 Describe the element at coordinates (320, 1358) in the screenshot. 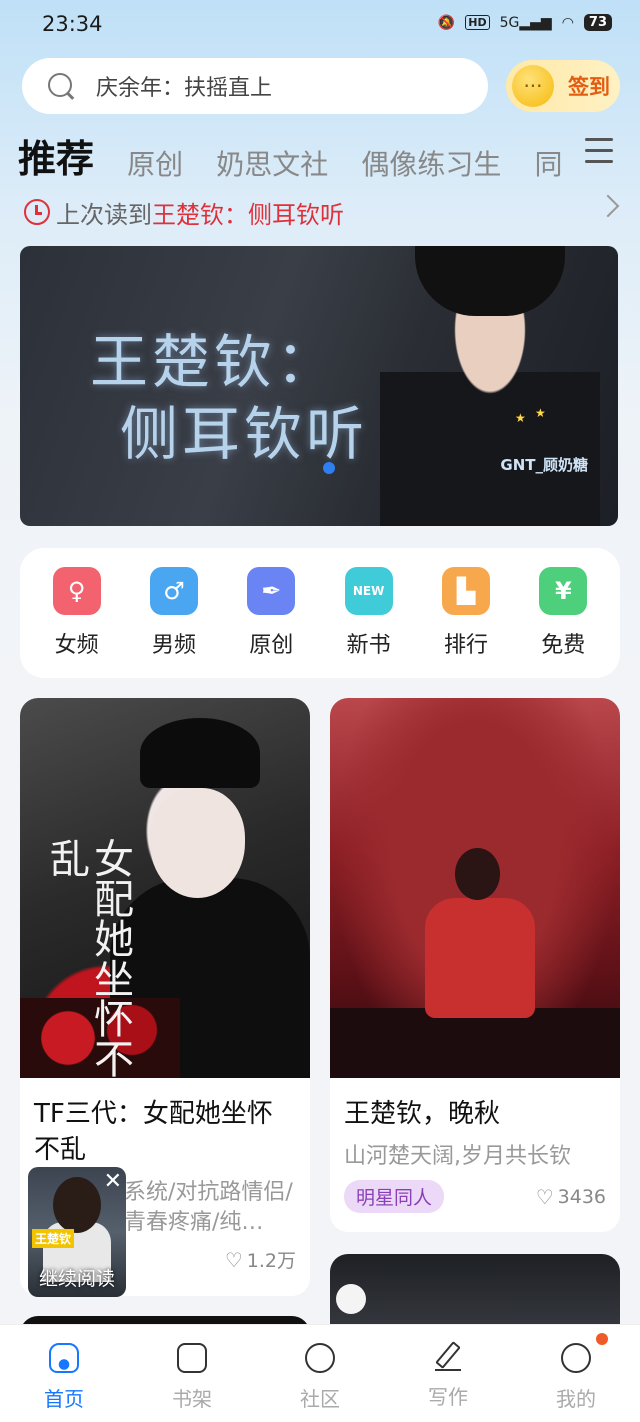

I see `planet-icon` at that location.